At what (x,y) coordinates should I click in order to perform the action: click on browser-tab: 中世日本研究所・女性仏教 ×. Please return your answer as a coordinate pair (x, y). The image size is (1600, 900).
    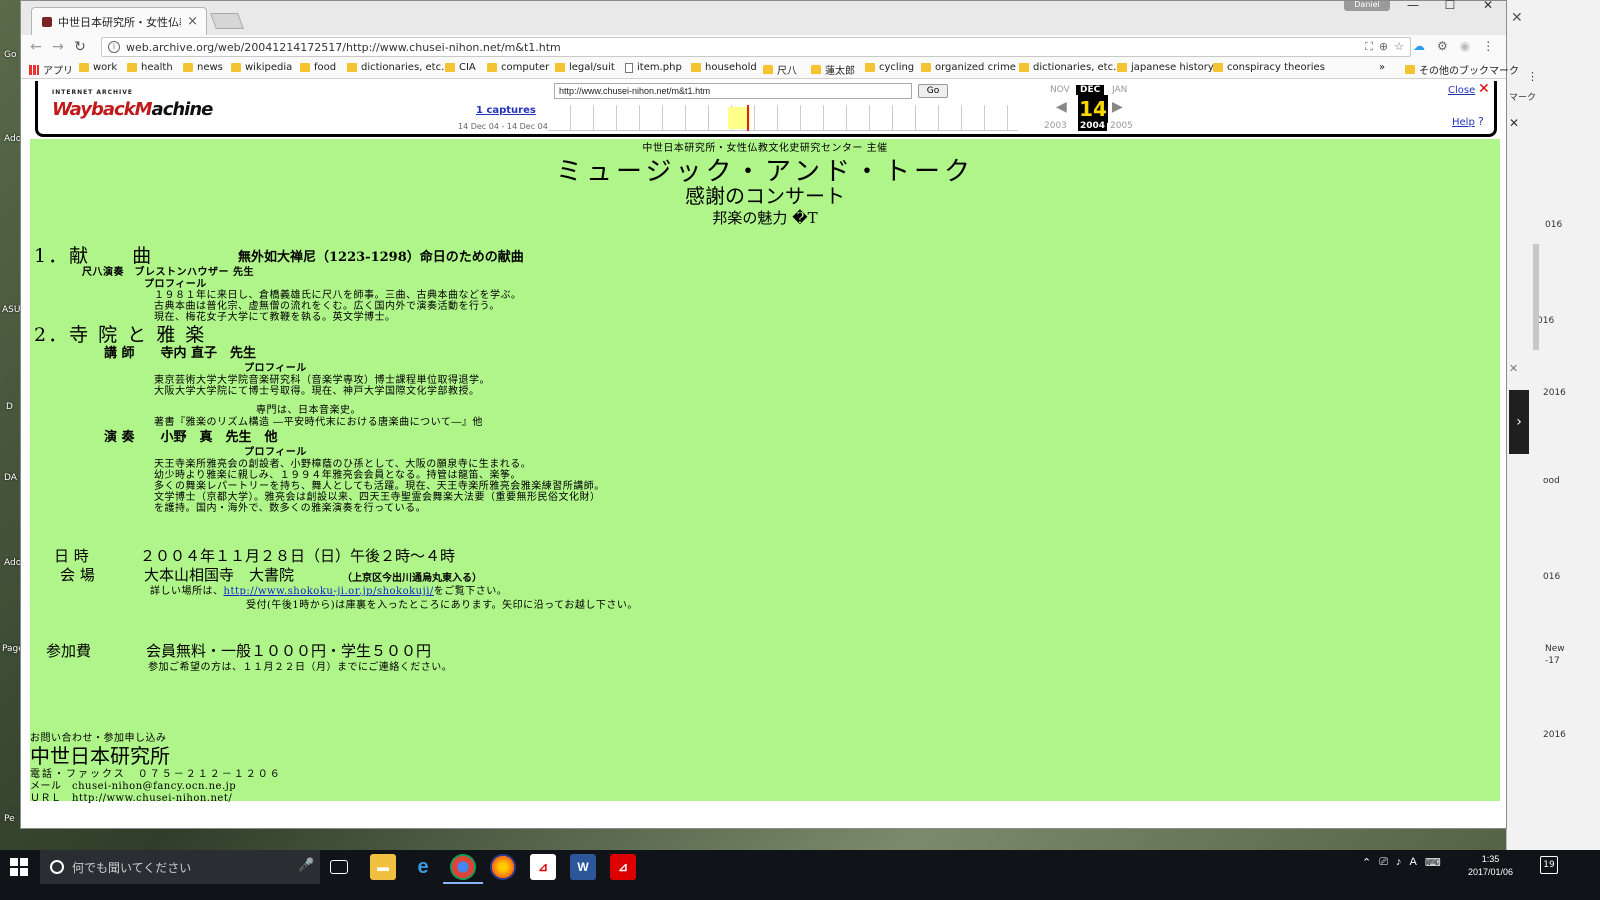
    Looking at the image, I should click on (119, 21).